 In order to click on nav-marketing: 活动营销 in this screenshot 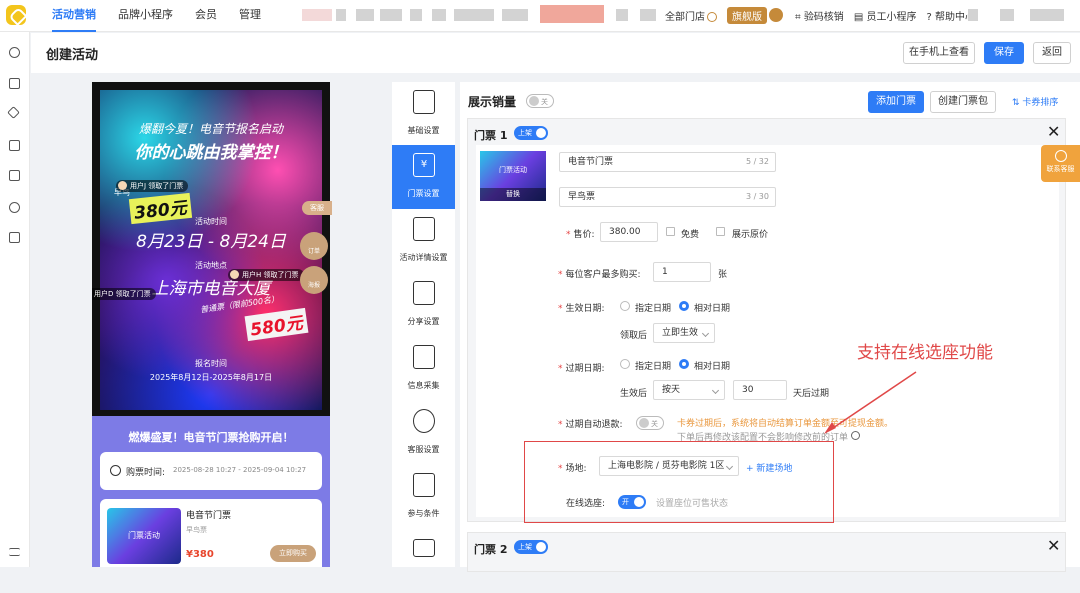, I will do `click(74, 16)`.